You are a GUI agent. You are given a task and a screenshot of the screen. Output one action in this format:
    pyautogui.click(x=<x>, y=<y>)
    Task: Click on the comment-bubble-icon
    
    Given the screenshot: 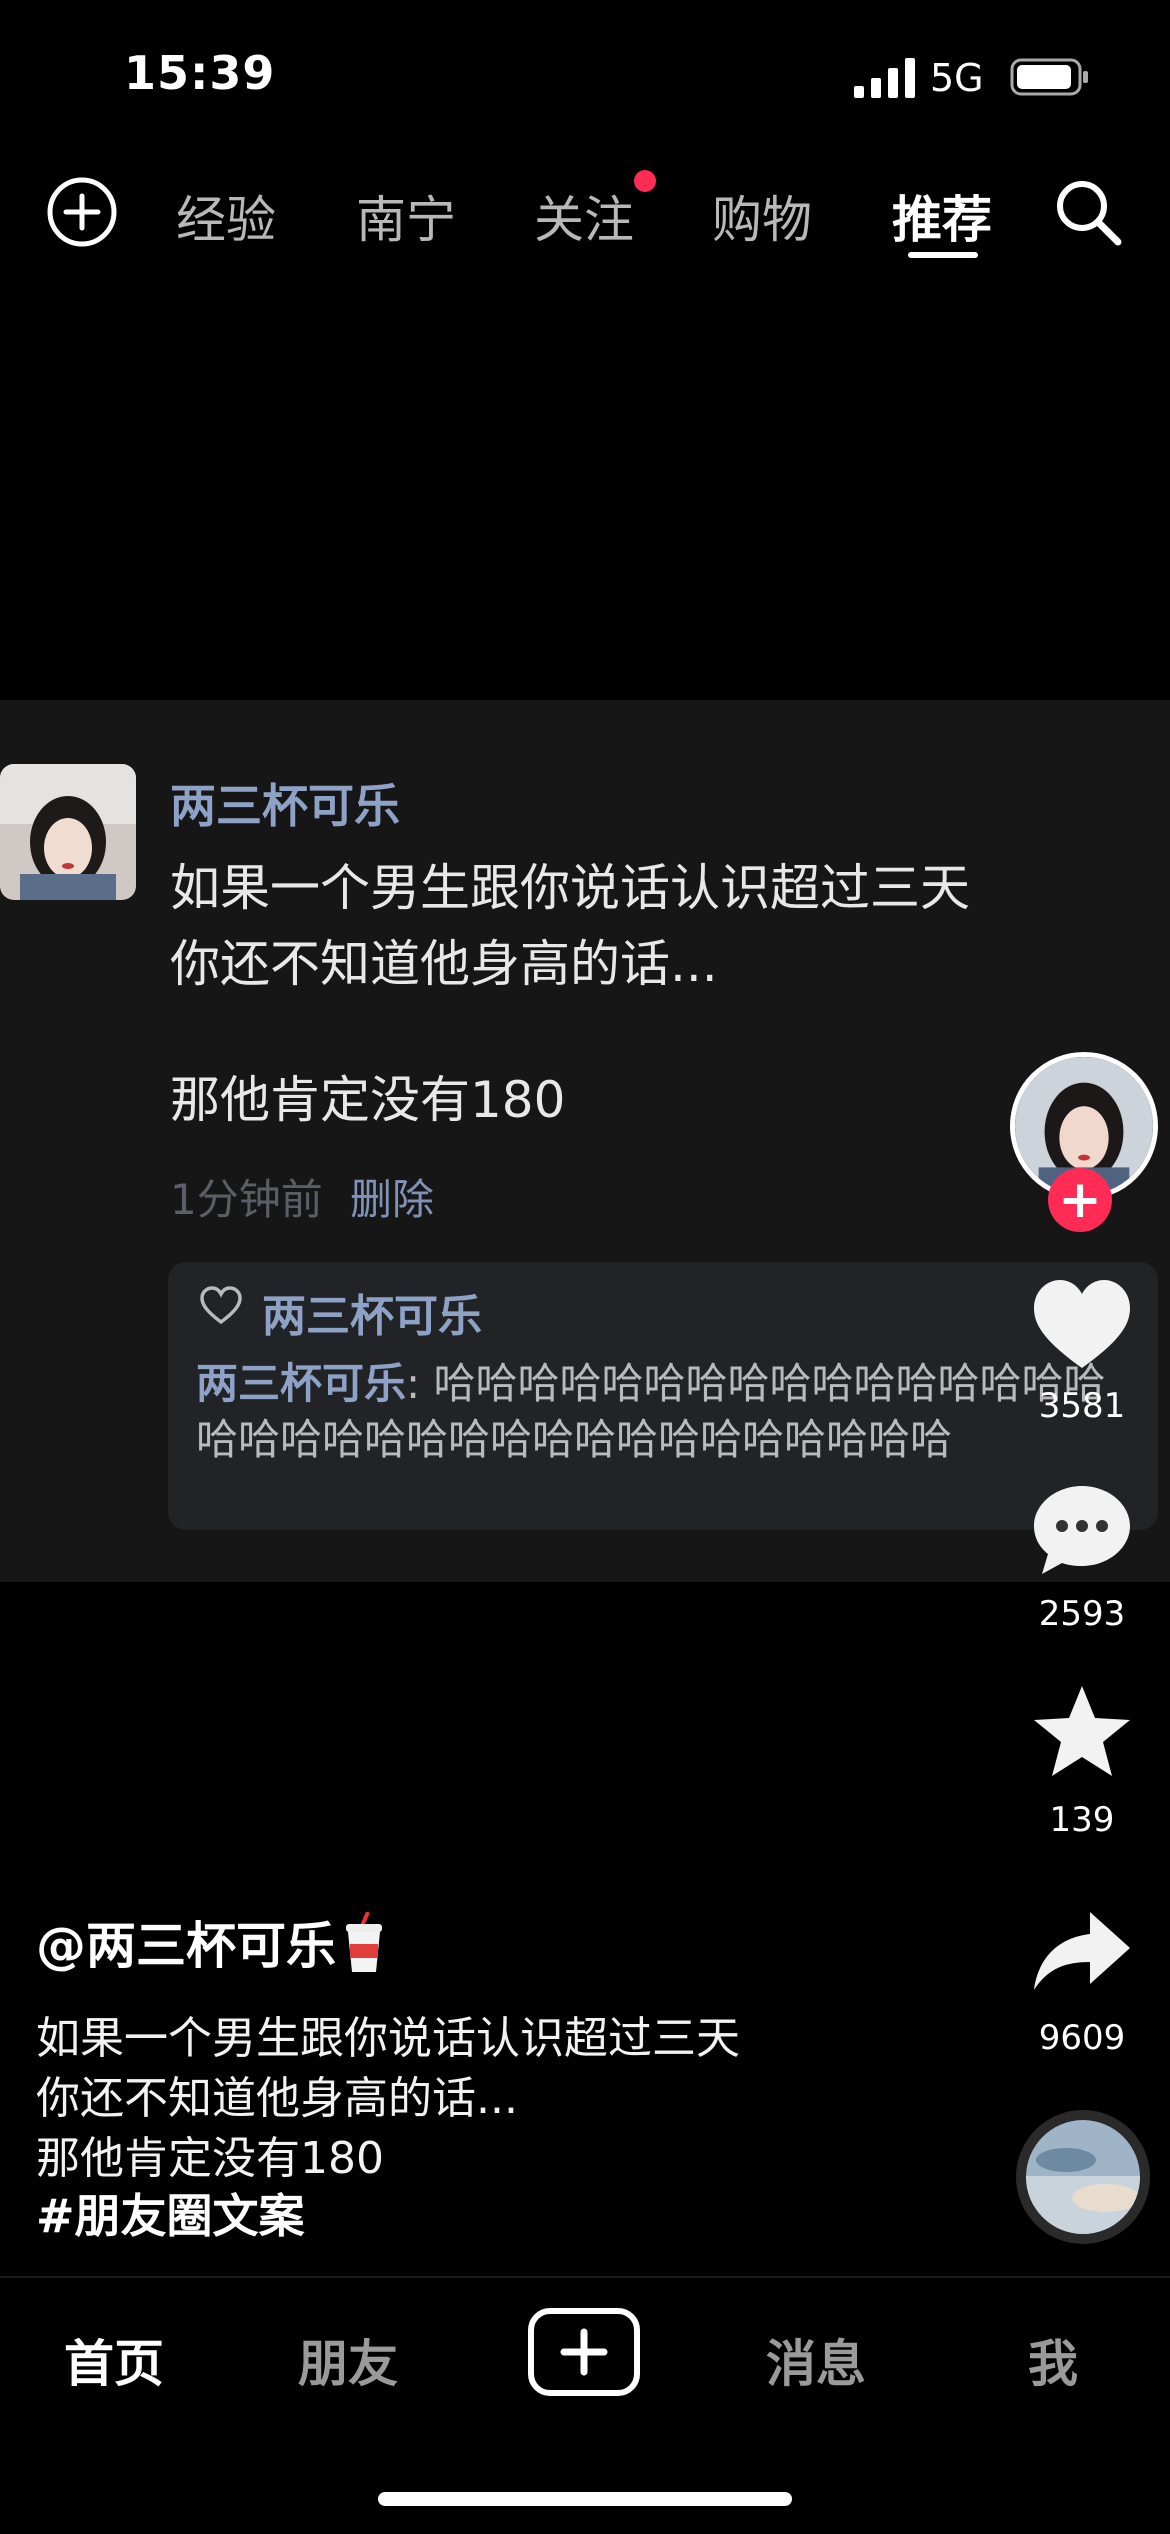 What is the action you would take?
    pyautogui.click(x=1082, y=1530)
    